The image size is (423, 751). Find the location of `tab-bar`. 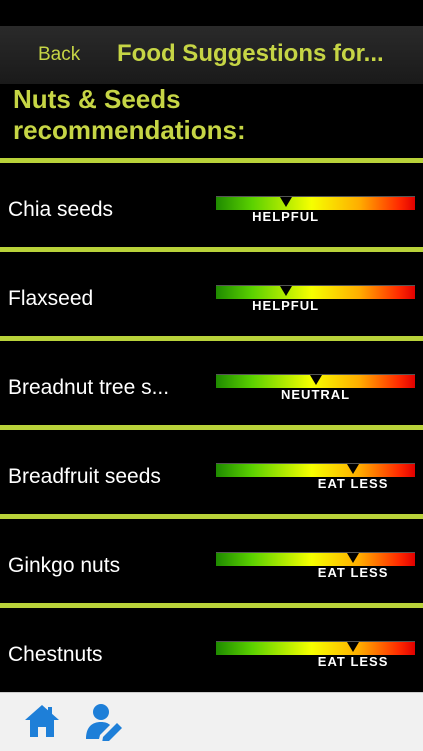

tab-bar is located at coordinates (211, 721).